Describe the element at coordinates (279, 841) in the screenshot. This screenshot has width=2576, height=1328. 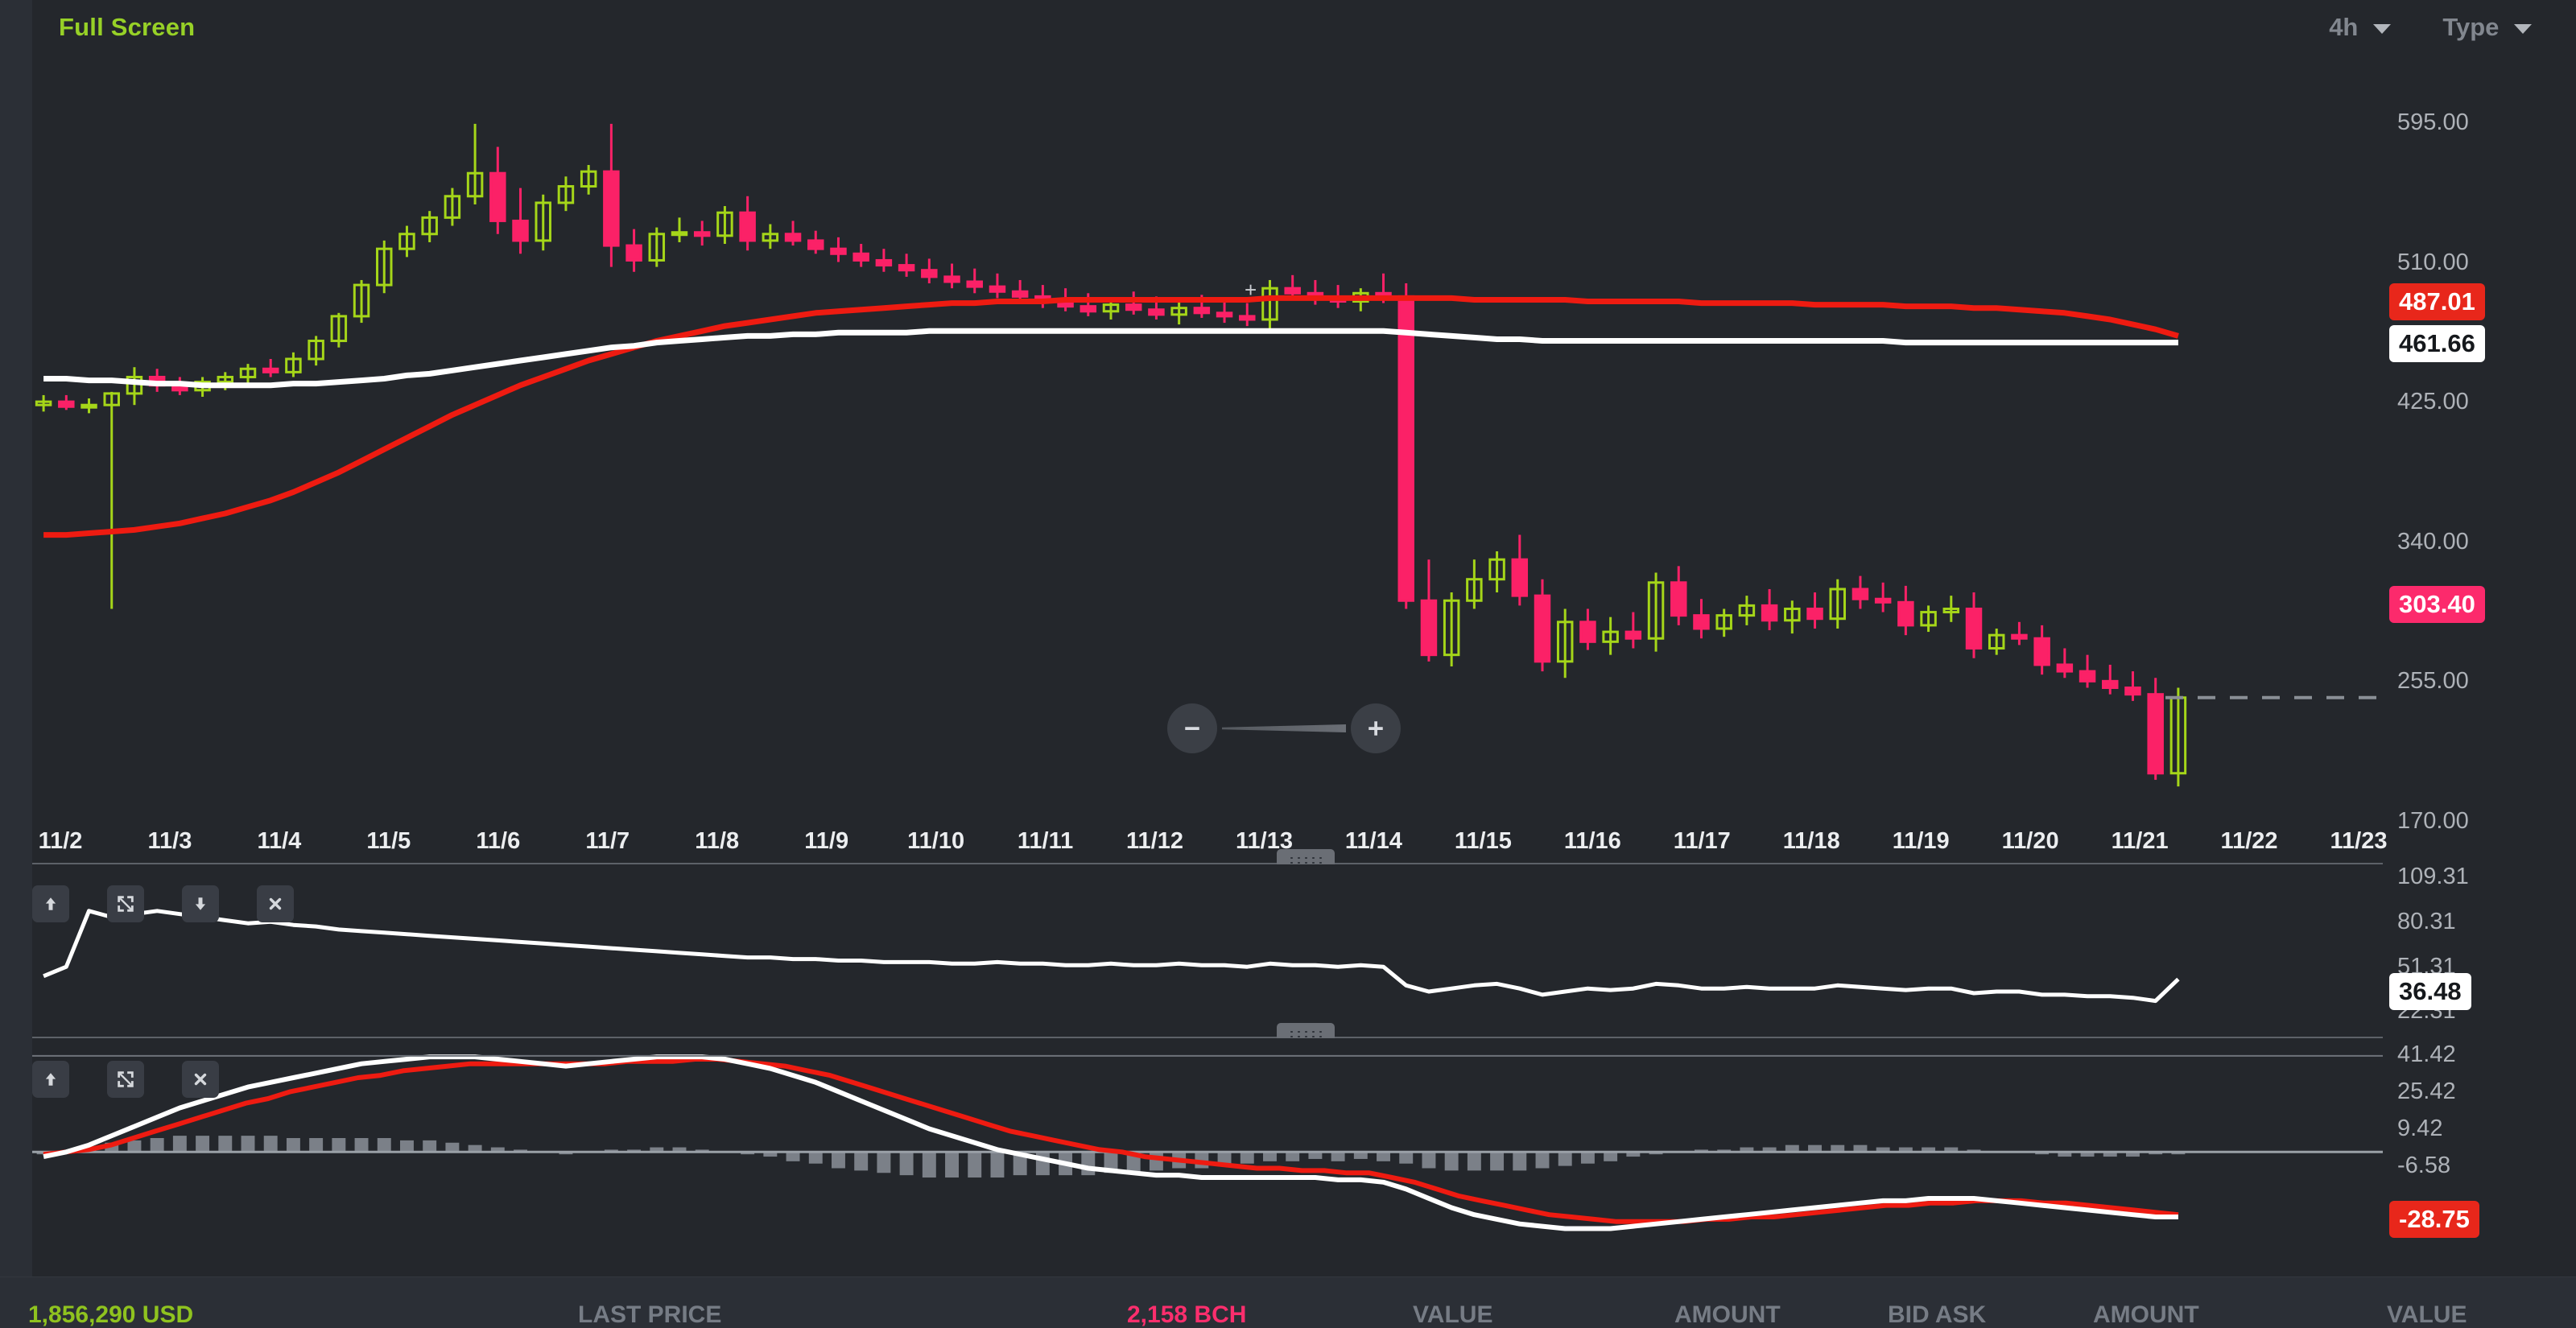
I see `time-axis-tick: 11/4` at that location.